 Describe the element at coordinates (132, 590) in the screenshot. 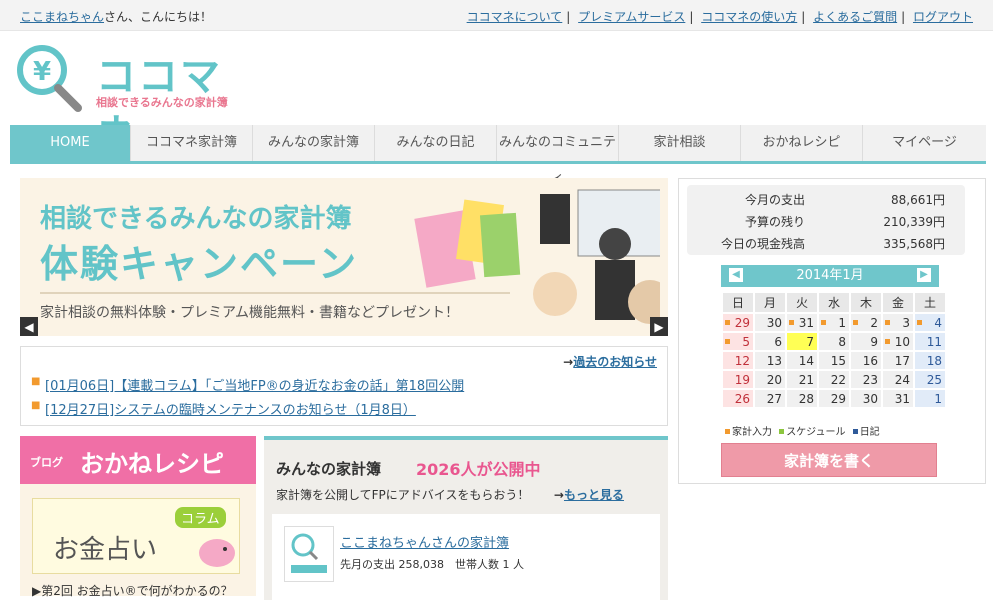

I see `column-link: ▶第2回 お金占い®で何がわかるの？` at that location.